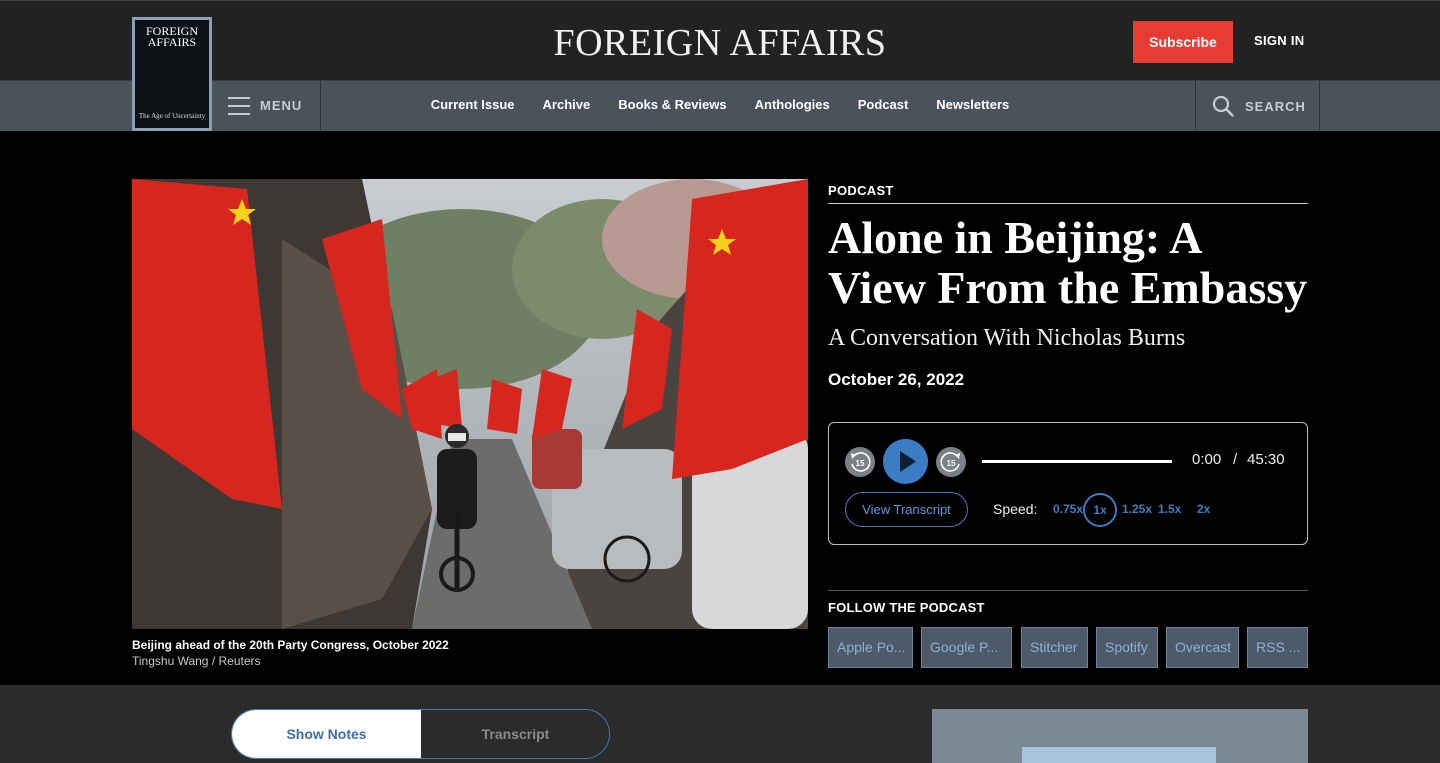  What do you see at coordinates (1068, 203) in the screenshot?
I see `kicker-divider` at bounding box center [1068, 203].